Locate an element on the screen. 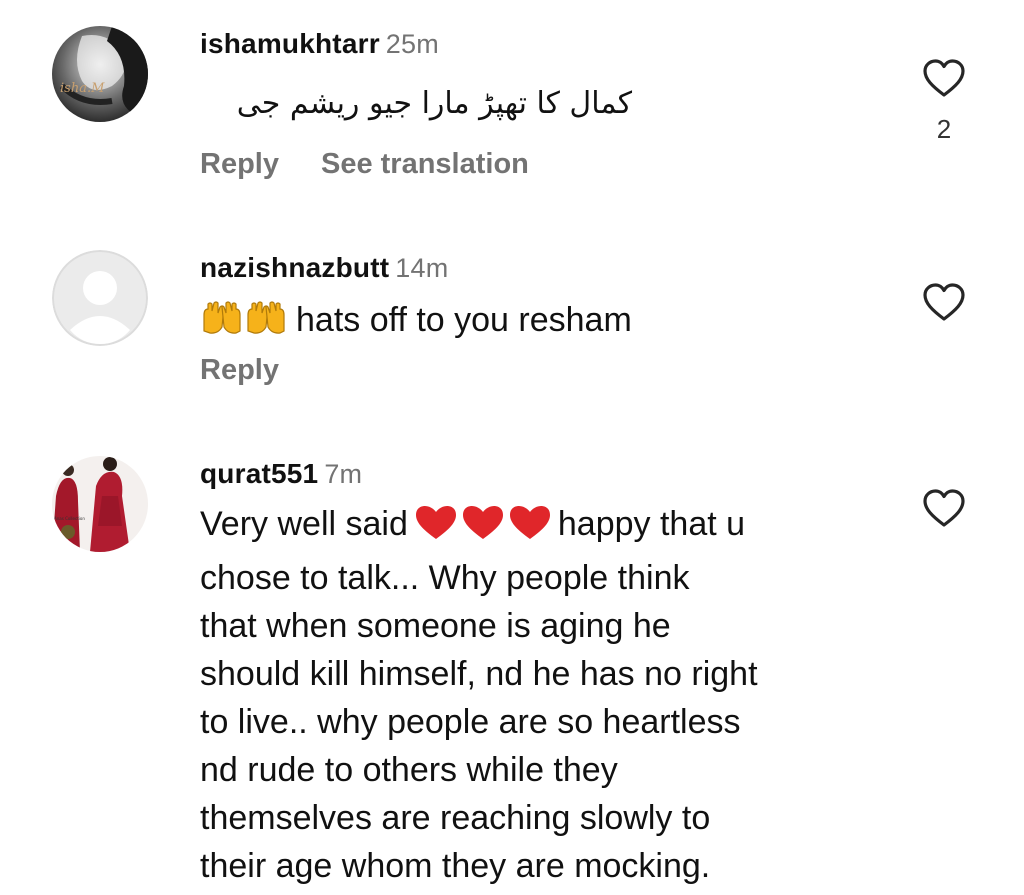  comment-username: ishamukhtarr 25m is located at coordinates (319, 44).